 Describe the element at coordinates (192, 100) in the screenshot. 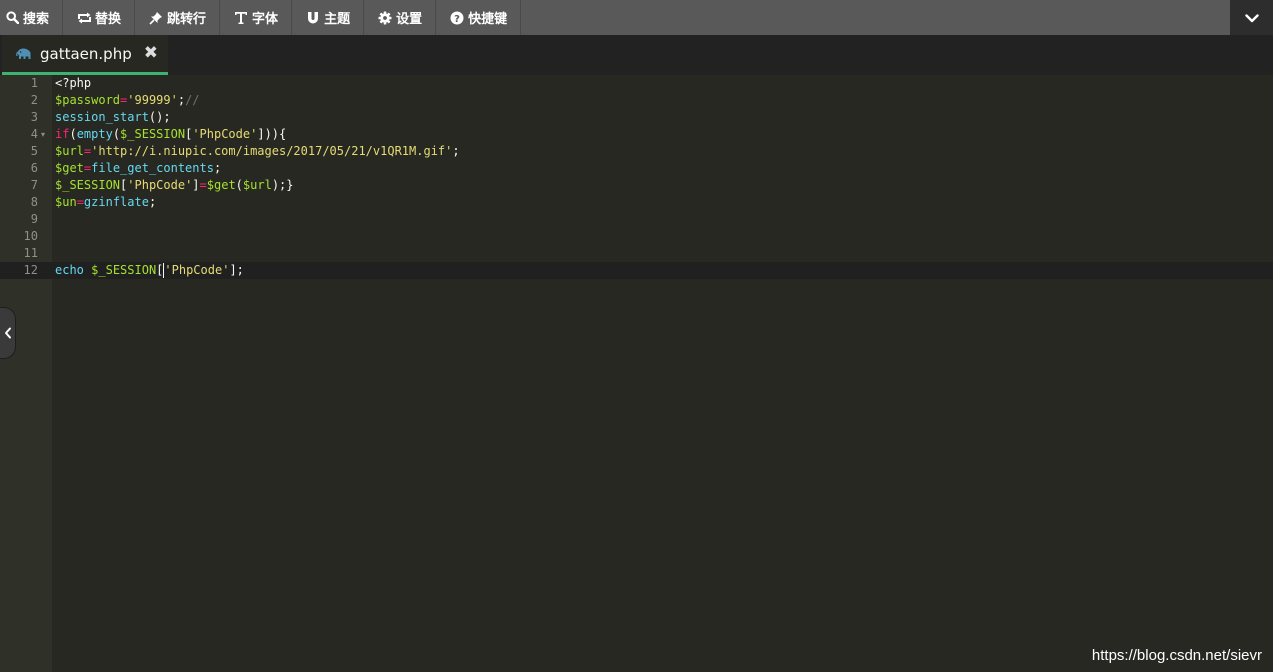

I see `code-token: //` at that location.